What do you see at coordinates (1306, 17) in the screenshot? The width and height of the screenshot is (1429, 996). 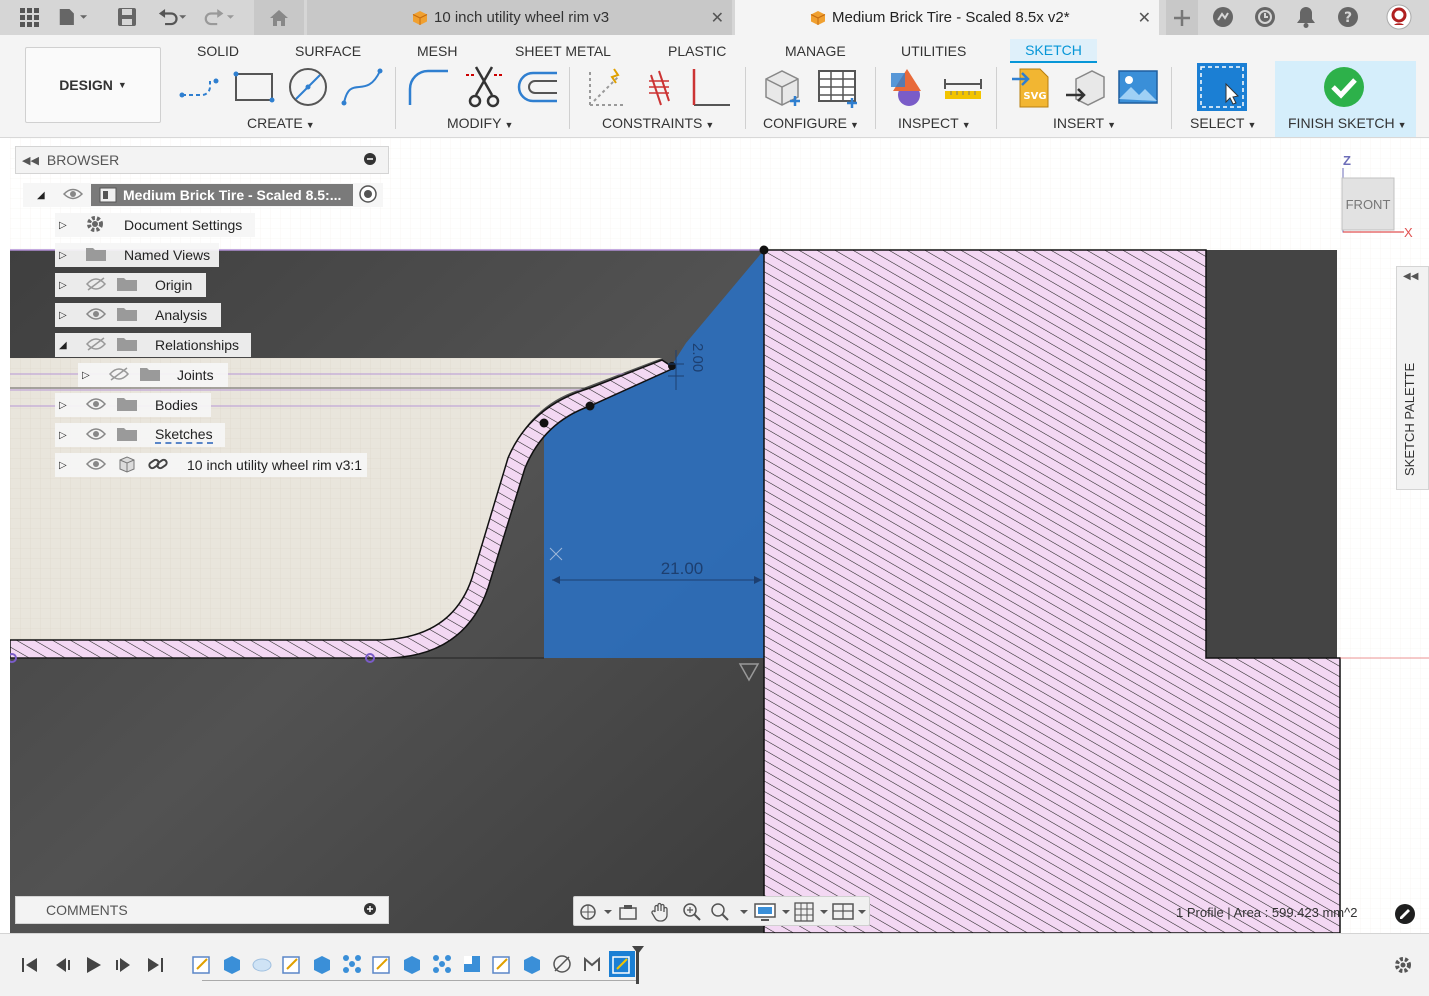 I see `notifications-bell-icon` at bounding box center [1306, 17].